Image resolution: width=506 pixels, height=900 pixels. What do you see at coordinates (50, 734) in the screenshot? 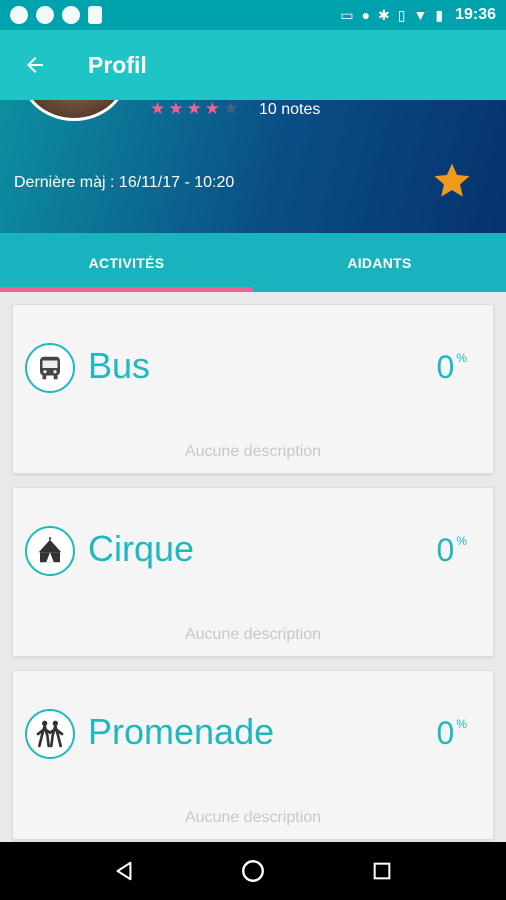
I see `hikers-icon` at bounding box center [50, 734].